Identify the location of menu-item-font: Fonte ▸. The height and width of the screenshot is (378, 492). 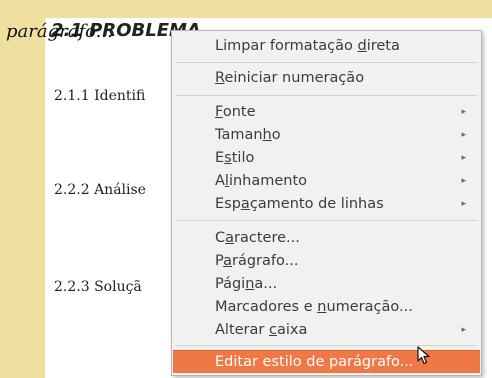
(326, 112).